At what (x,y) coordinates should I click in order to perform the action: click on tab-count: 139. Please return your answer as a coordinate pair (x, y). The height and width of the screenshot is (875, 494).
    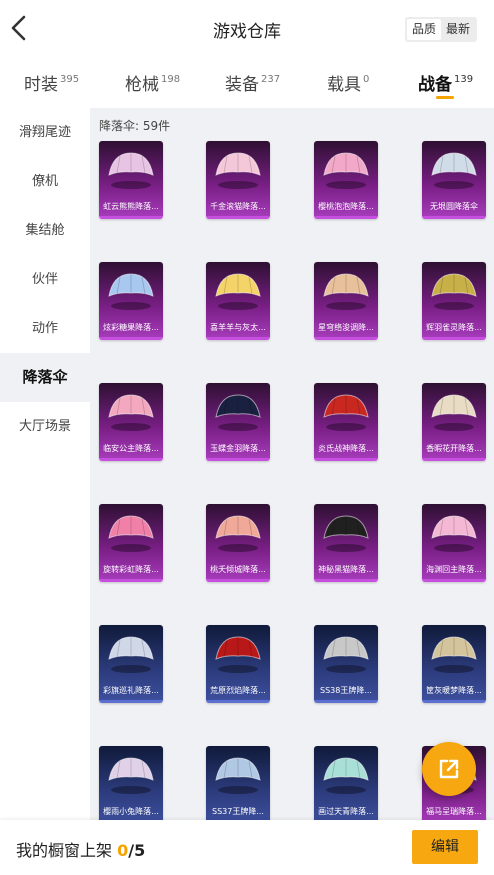
    Looking at the image, I should click on (464, 79).